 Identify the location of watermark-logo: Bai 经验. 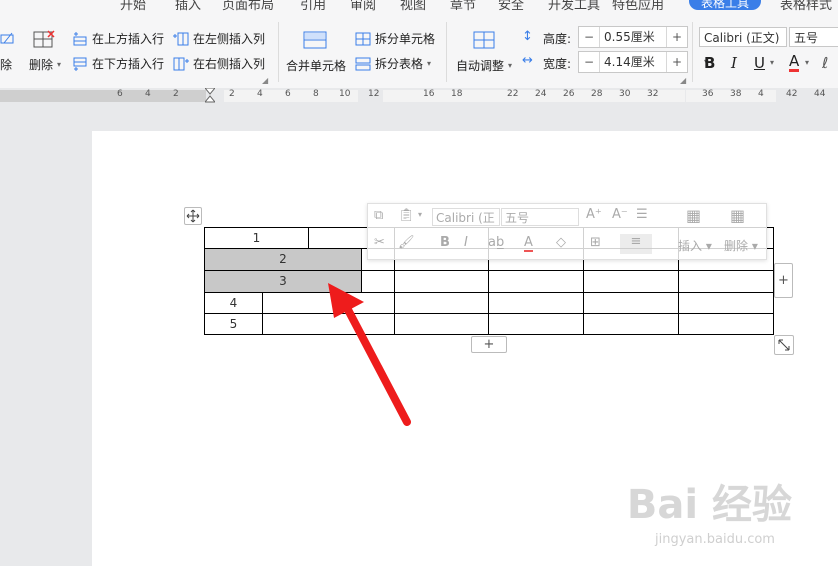
(709, 505).